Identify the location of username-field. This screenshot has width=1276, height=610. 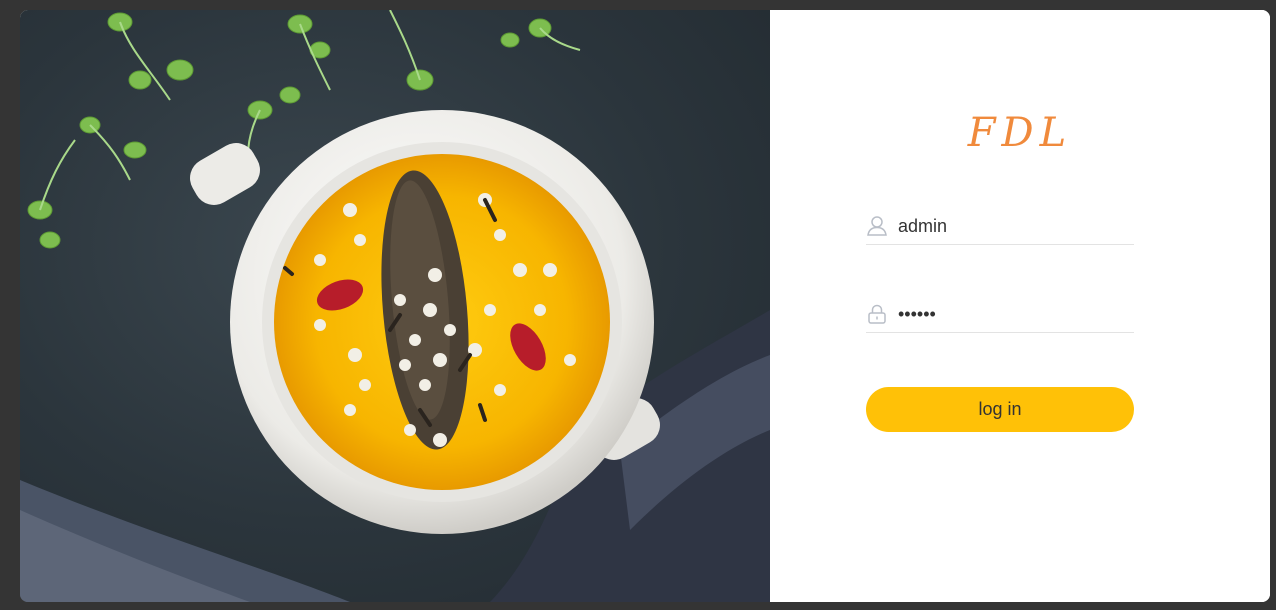
(1000, 226).